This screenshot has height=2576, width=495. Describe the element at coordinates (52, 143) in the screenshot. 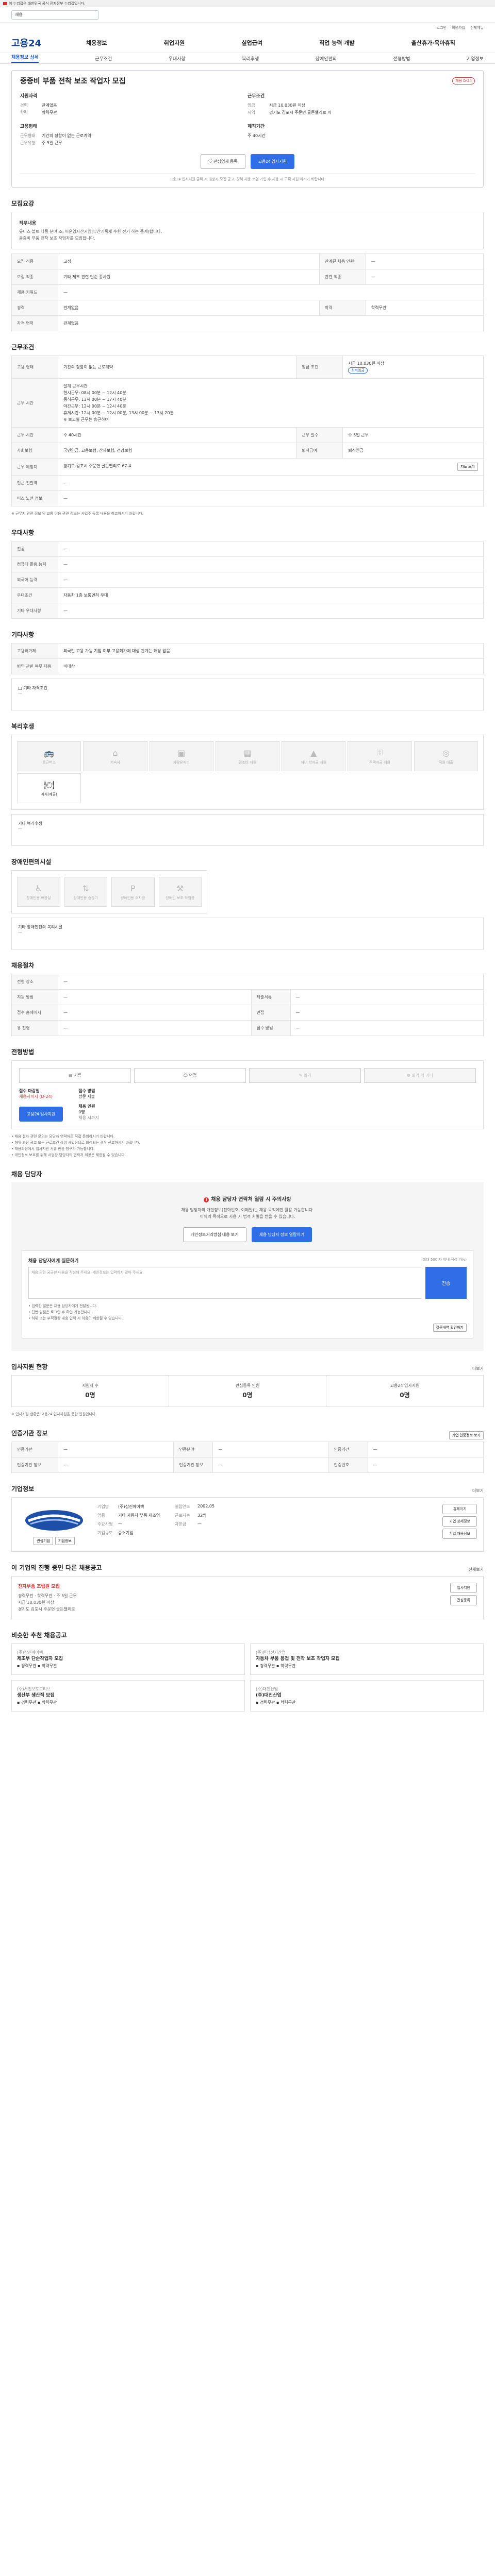

I see `value: 주 5일 근무` at that location.